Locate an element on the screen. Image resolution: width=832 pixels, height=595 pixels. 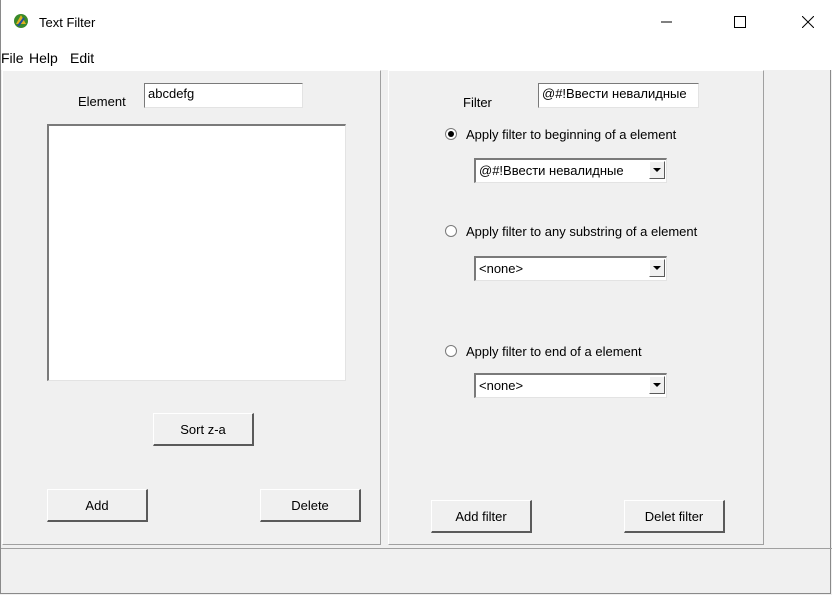
close-button is located at coordinates (808, 22).